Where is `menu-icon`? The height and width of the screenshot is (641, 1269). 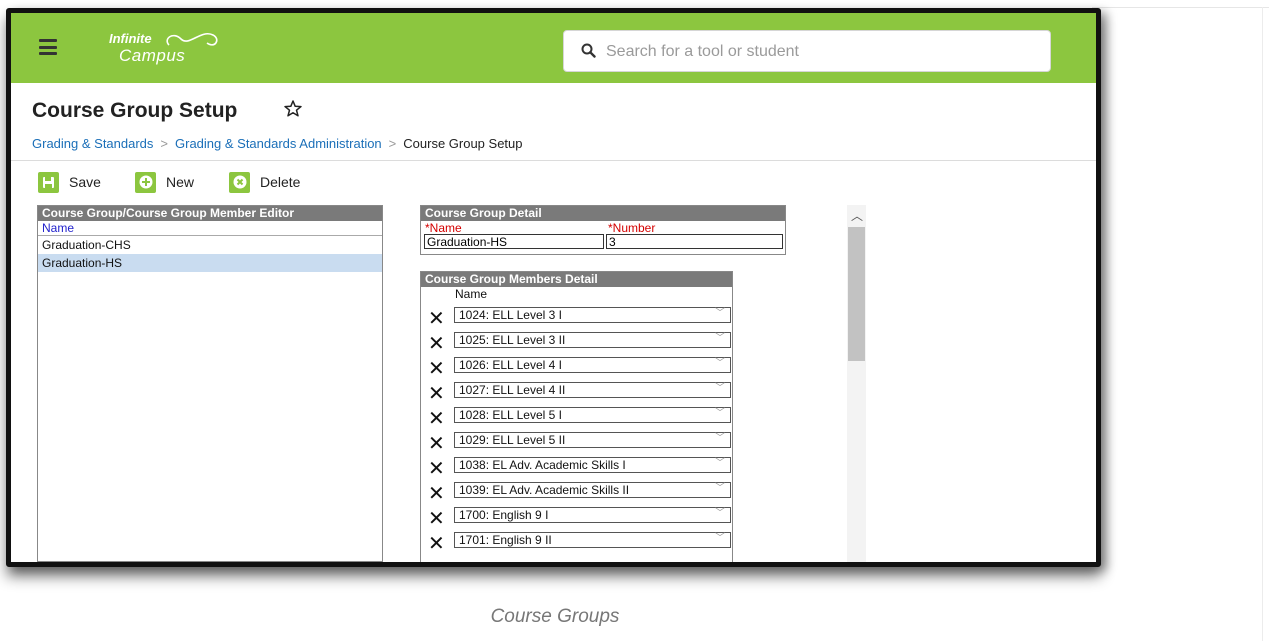 menu-icon is located at coordinates (48, 47).